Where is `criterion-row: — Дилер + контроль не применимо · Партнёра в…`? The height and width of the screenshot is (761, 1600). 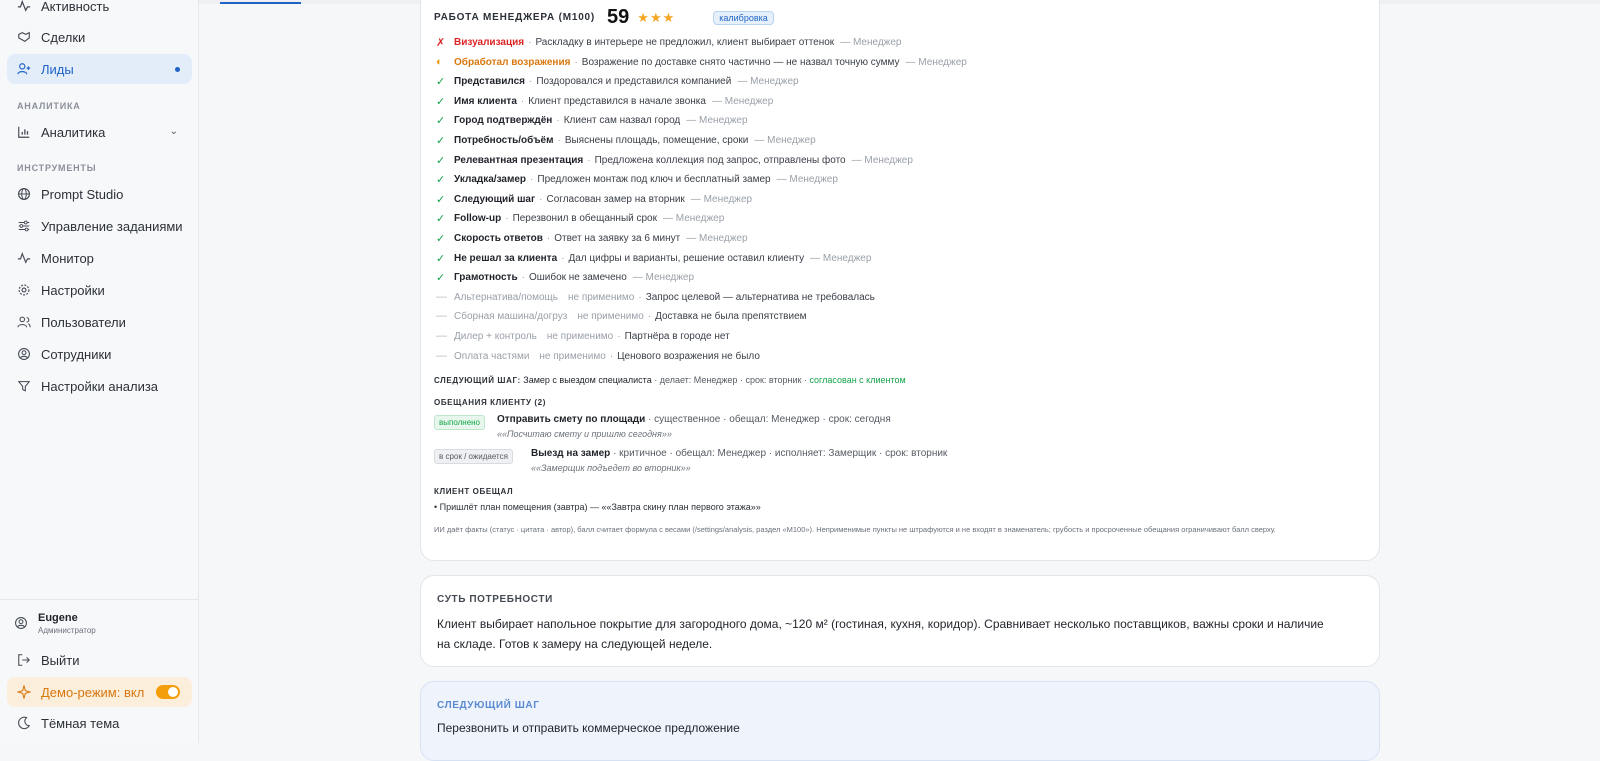 criterion-row: — Дилер + контроль не применимо · Партнёра в… is located at coordinates (583, 336).